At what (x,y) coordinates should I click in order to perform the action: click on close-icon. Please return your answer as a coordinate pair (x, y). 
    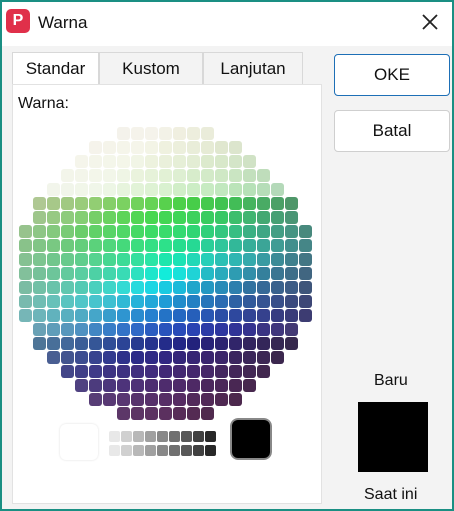
    Looking at the image, I should click on (430, 22).